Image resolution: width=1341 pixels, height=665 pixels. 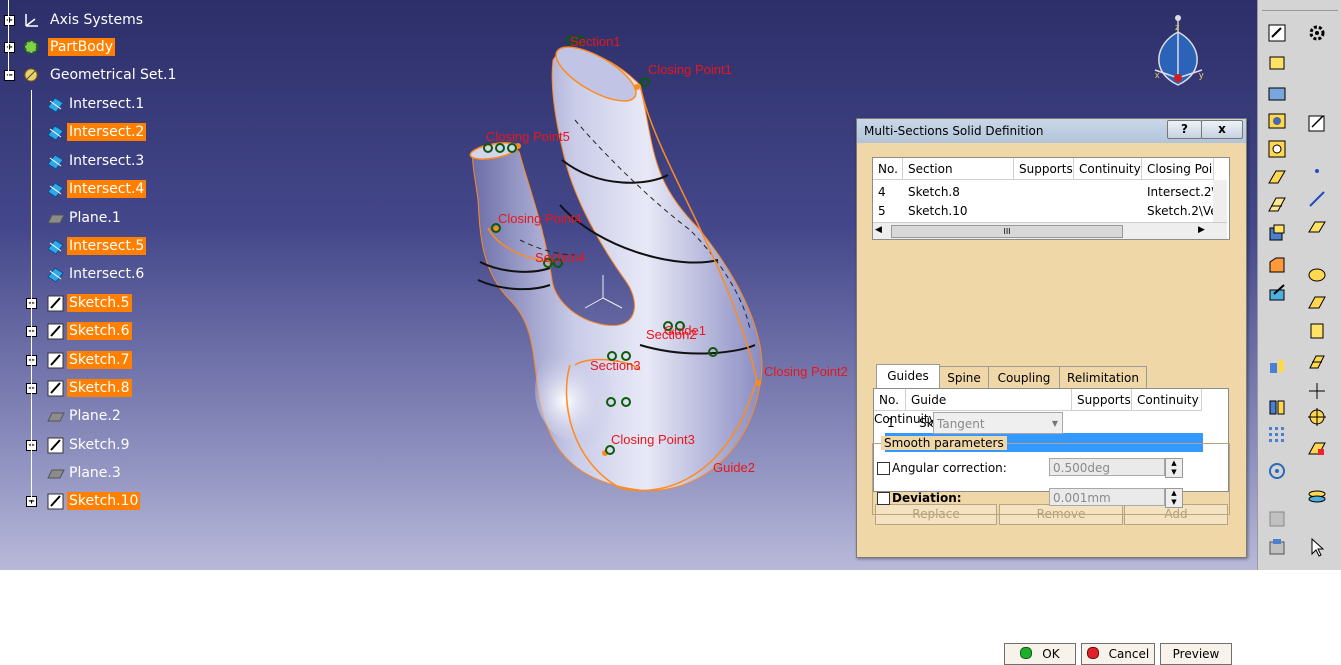 What do you see at coordinates (95, 416) in the screenshot?
I see `tree-node-label: Plane.2` at bounding box center [95, 416].